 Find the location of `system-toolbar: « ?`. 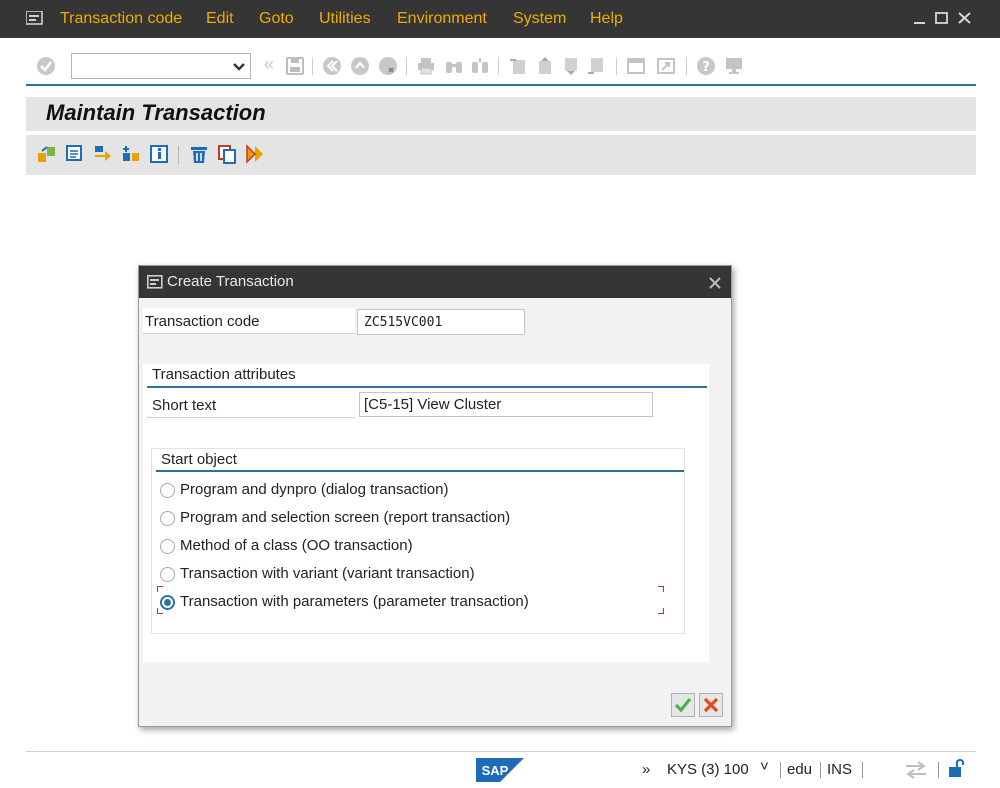

system-toolbar: « ? is located at coordinates (501, 65).